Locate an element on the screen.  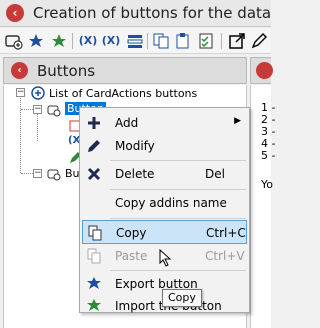
x-icon is located at coordinates (94, 174).